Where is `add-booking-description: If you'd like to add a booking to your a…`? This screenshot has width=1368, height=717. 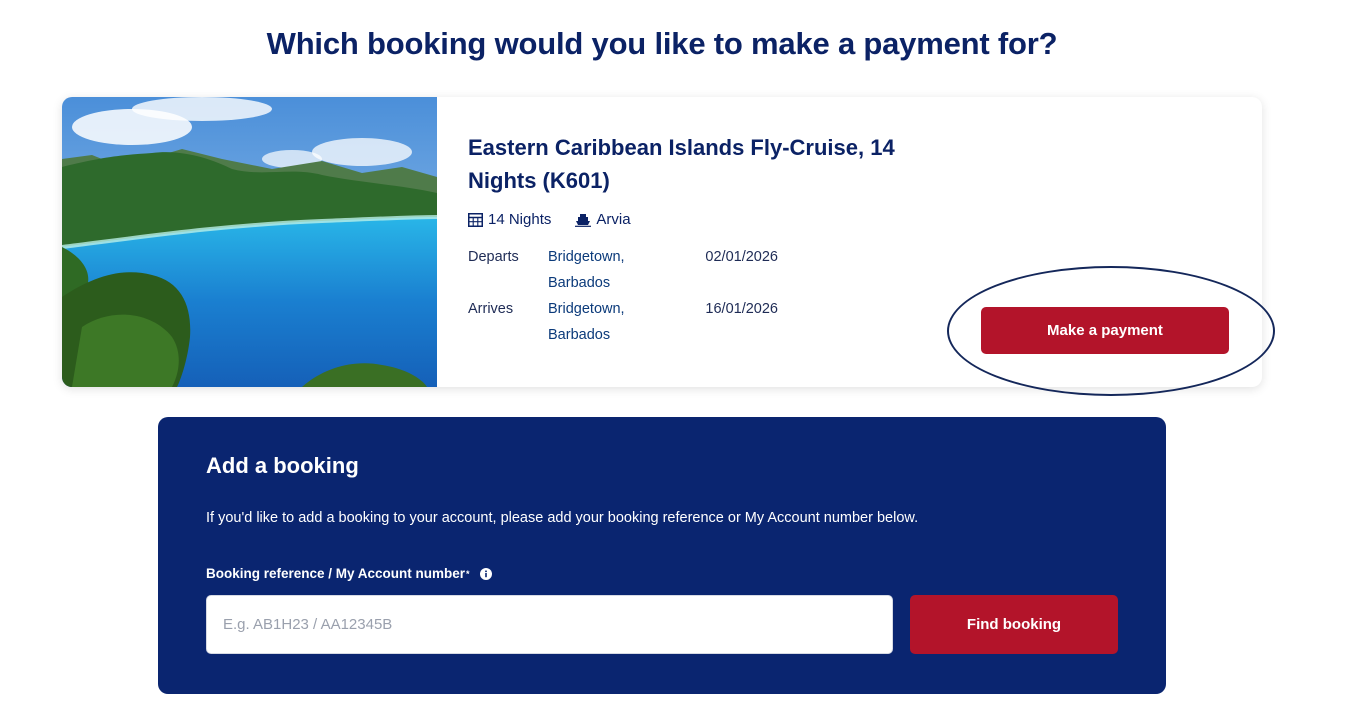
add-booking-description: If you'd like to add a booking to your a… is located at coordinates (562, 518).